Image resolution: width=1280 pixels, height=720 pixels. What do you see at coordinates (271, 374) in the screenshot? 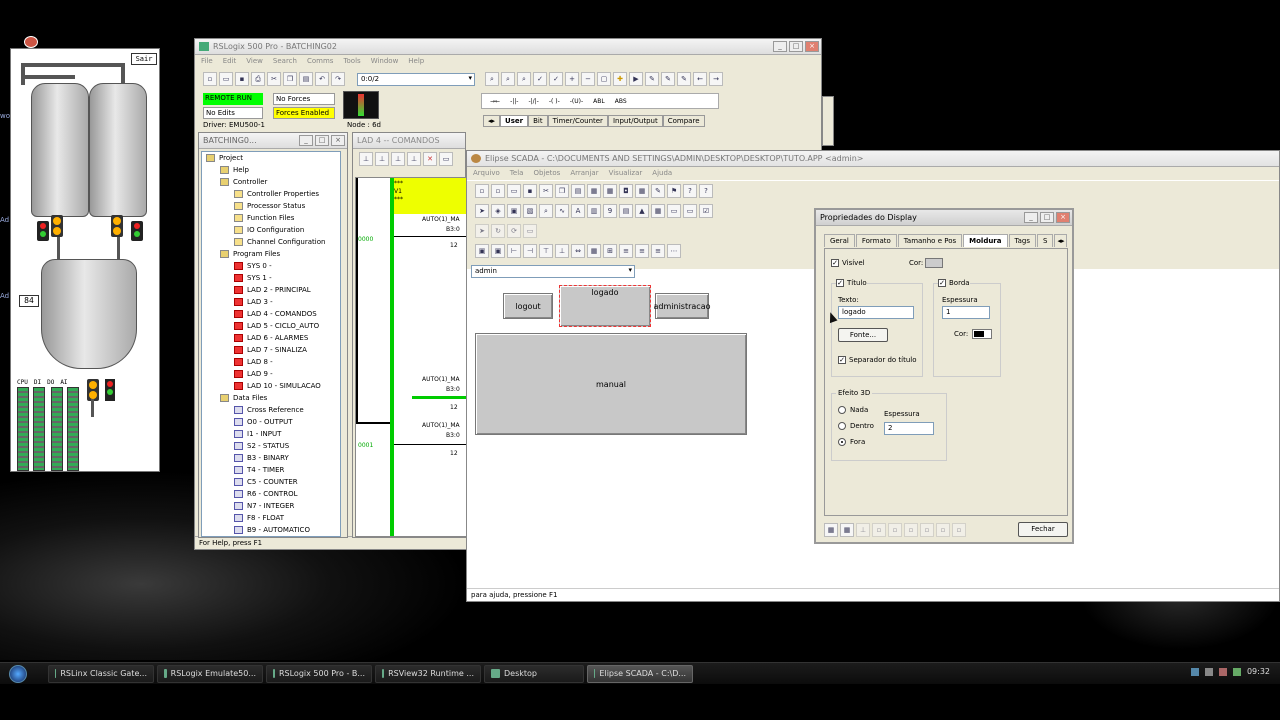
I see `tree-item: LAD 9 -` at bounding box center [271, 374].